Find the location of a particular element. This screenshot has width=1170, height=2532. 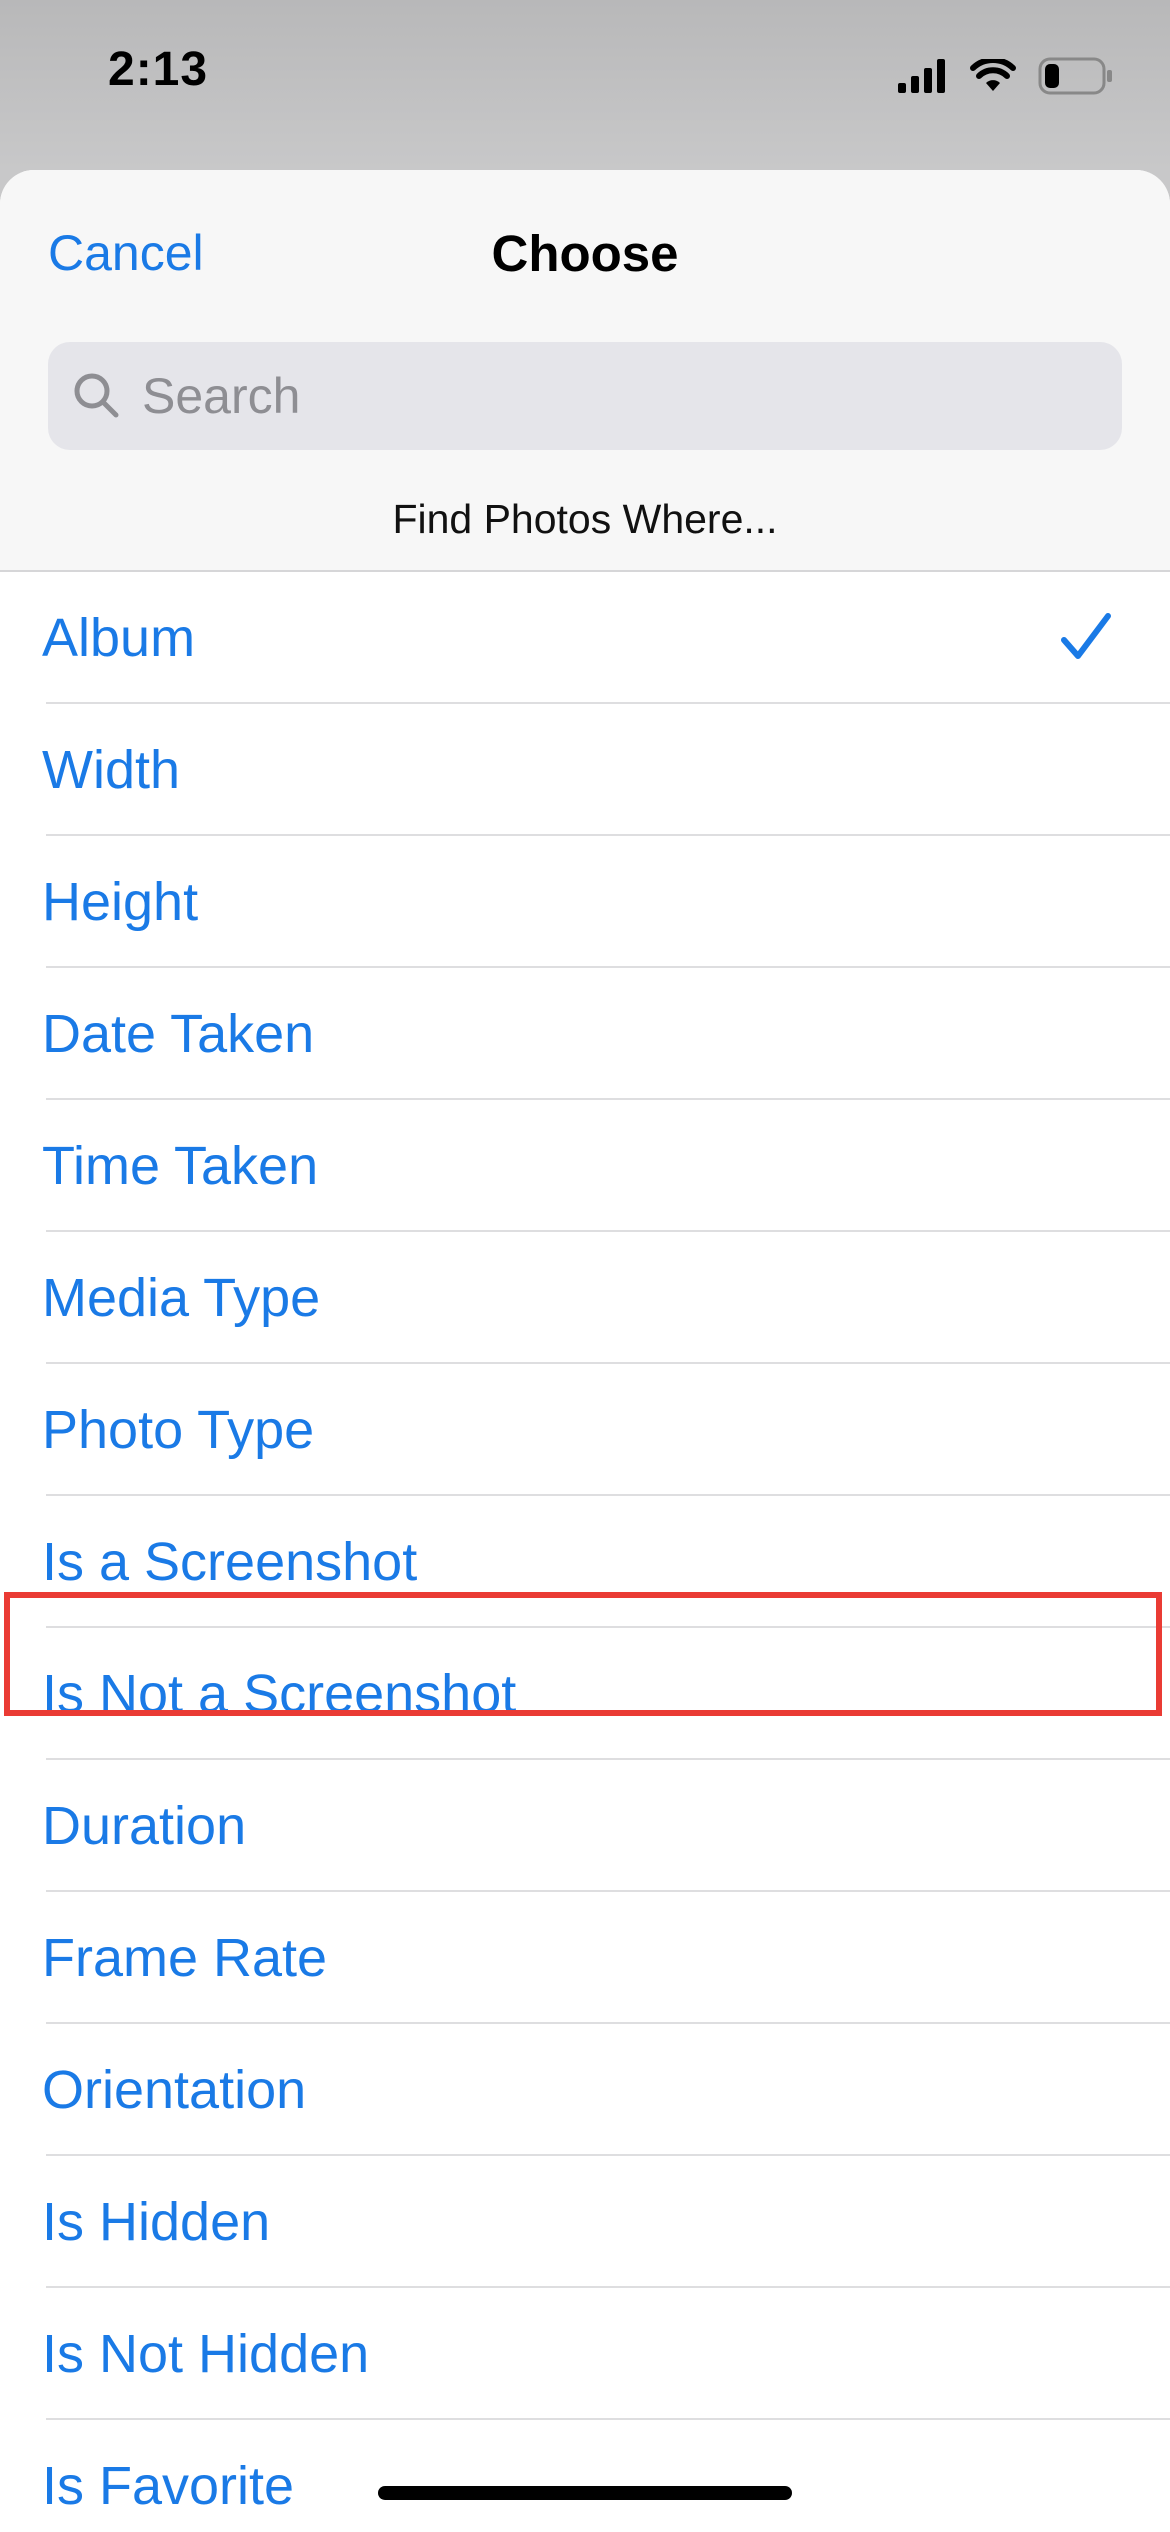

checkmark-icon is located at coordinates (1086, 636).